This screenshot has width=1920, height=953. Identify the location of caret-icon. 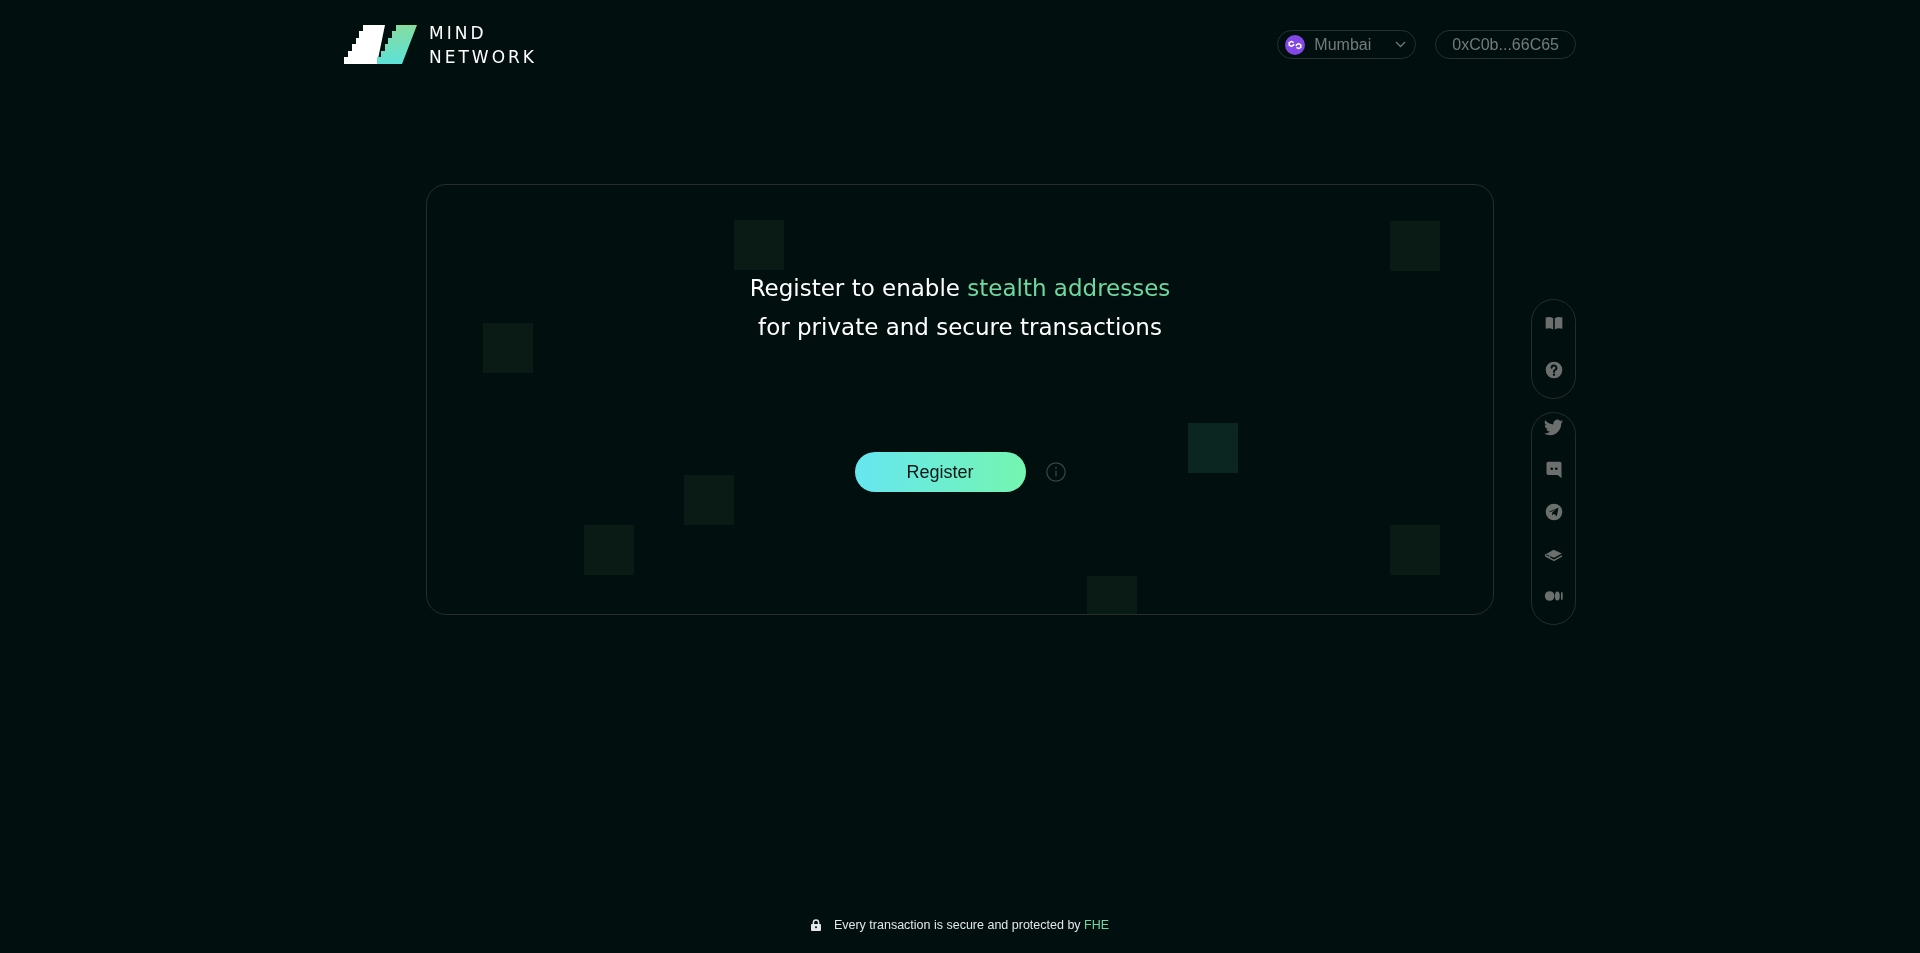
(1401, 44).